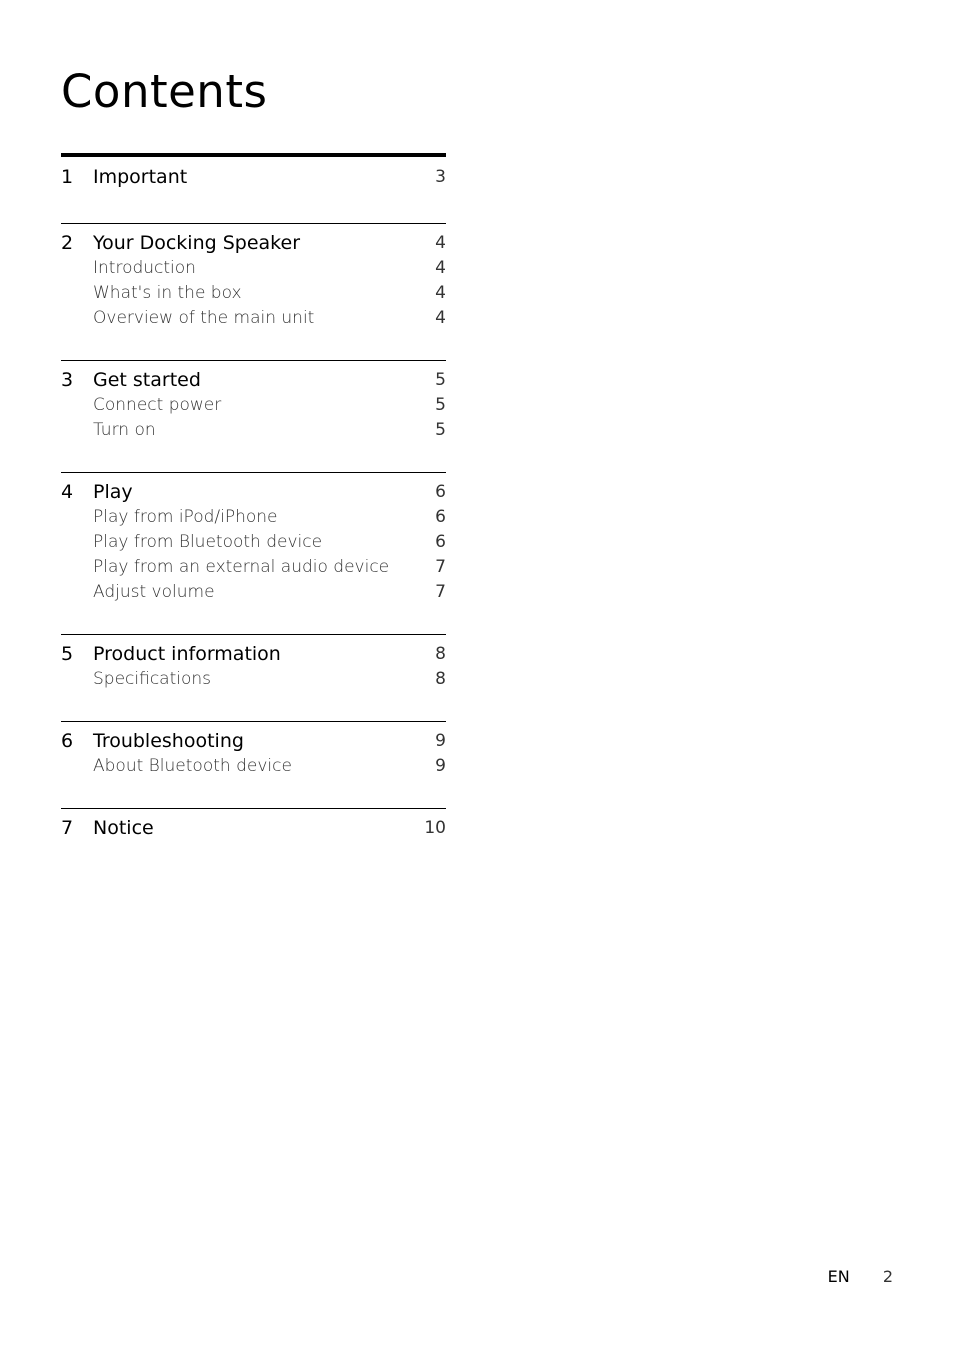  What do you see at coordinates (164, 91) in the screenshot?
I see `page-title: Contents` at bounding box center [164, 91].